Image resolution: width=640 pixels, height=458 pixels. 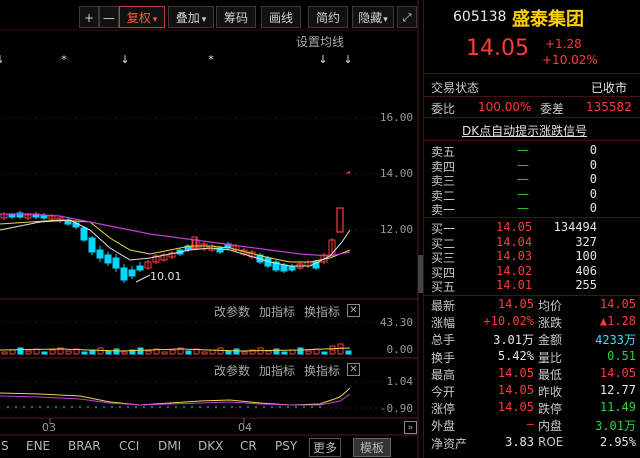 What do you see at coordinates (328, 17) in the screenshot?
I see `jianyue-button: 简约` at bounding box center [328, 17].